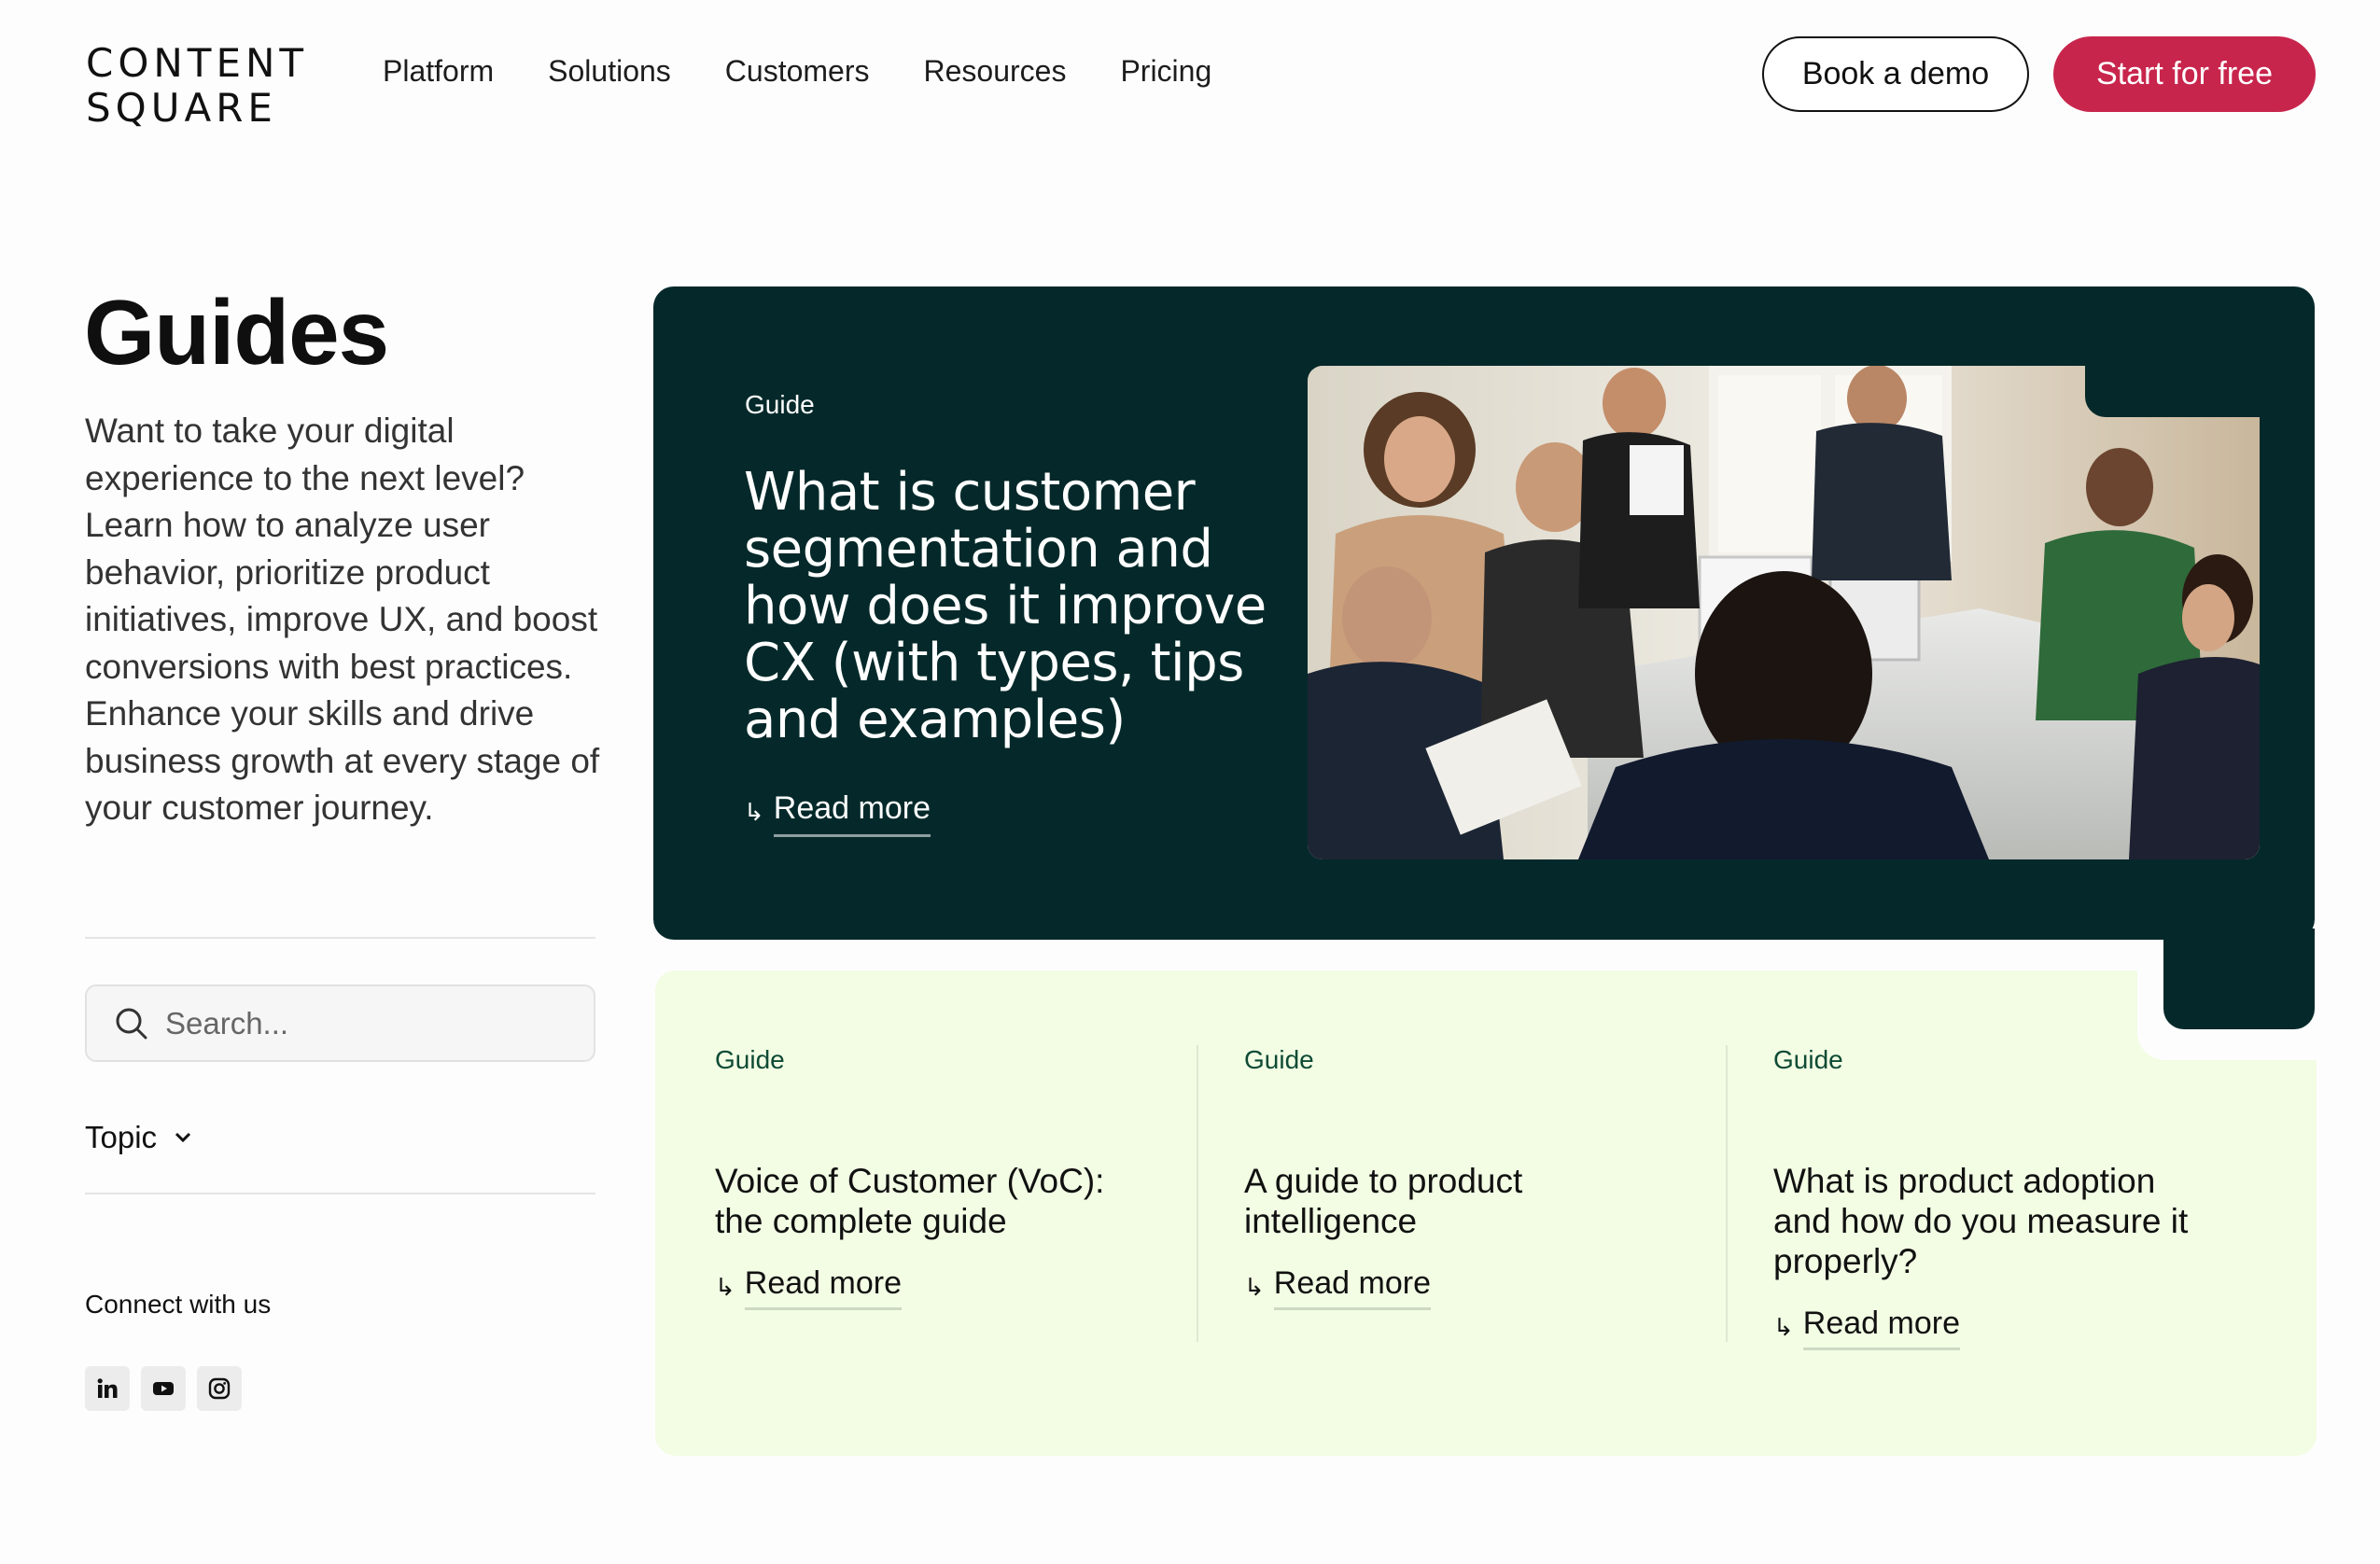  I want to click on search-box, so click(340, 1023).